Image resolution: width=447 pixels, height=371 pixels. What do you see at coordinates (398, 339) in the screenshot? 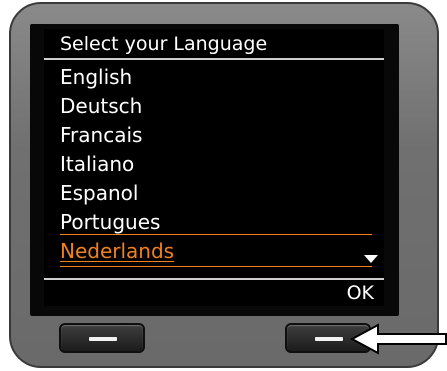
I see `pointer-arrow-icon` at bounding box center [398, 339].